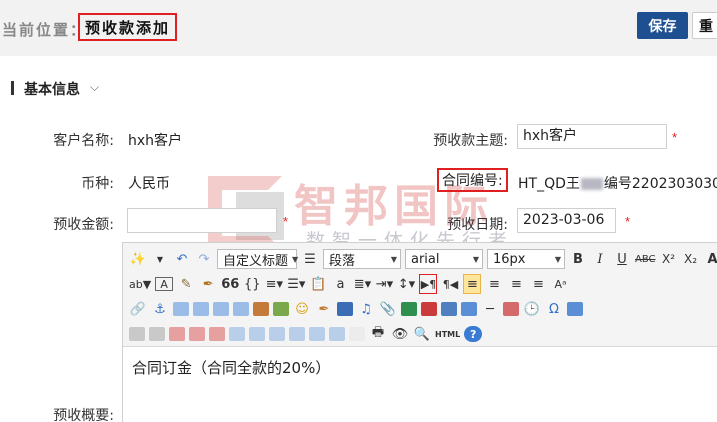  What do you see at coordinates (538, 284) in the screenshot?
I see `justify-icon: ≡` at bounding box center [538, 284].